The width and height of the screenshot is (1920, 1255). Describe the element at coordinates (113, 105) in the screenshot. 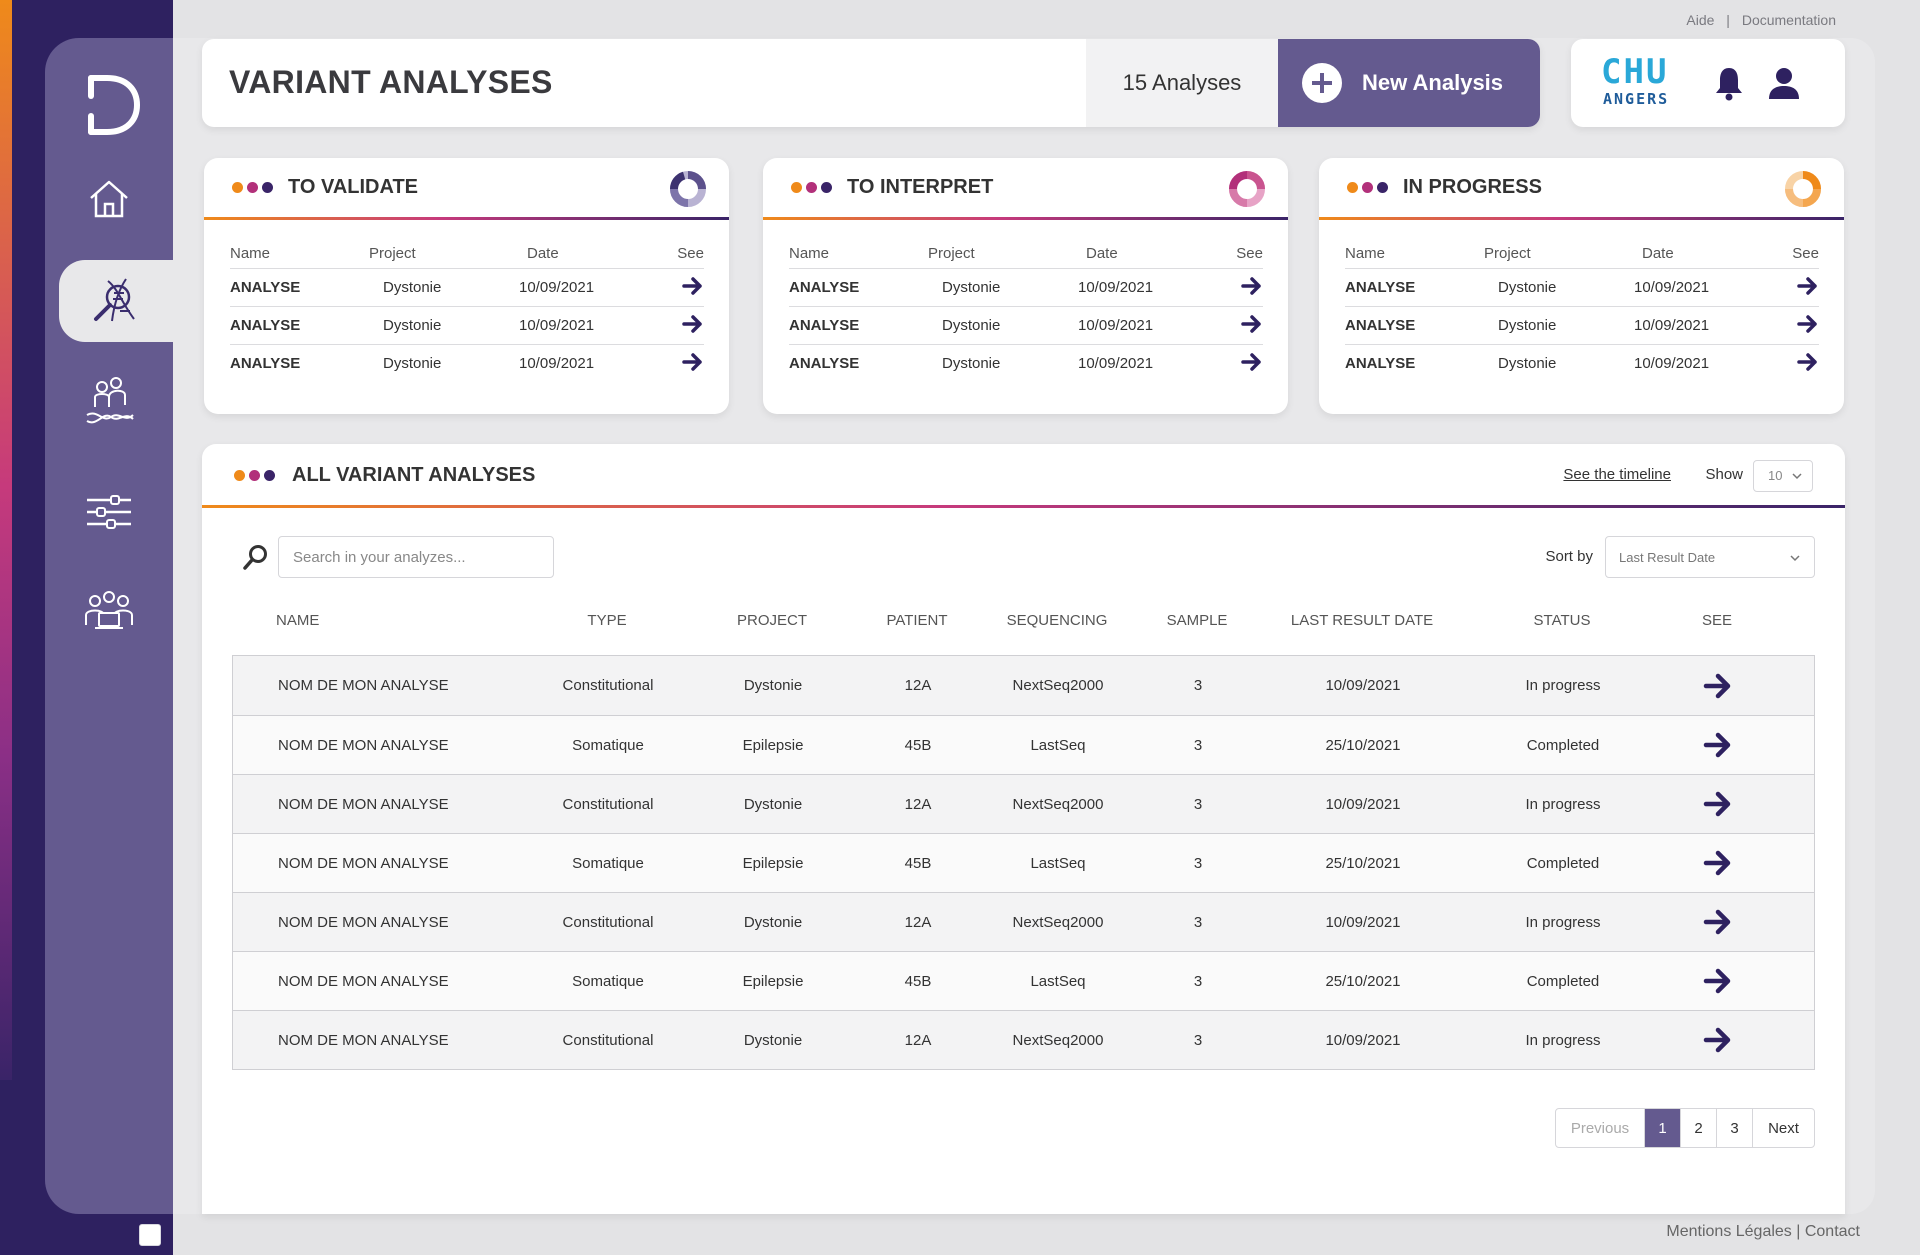

I see `app-logo` at that location.